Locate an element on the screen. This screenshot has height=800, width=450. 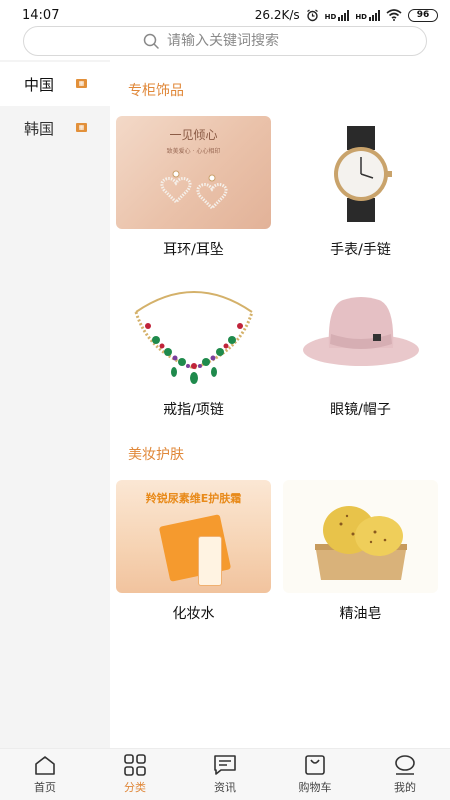
sidebar-item-korea: 韩国 ▦ is located at coordinates (55, 128).